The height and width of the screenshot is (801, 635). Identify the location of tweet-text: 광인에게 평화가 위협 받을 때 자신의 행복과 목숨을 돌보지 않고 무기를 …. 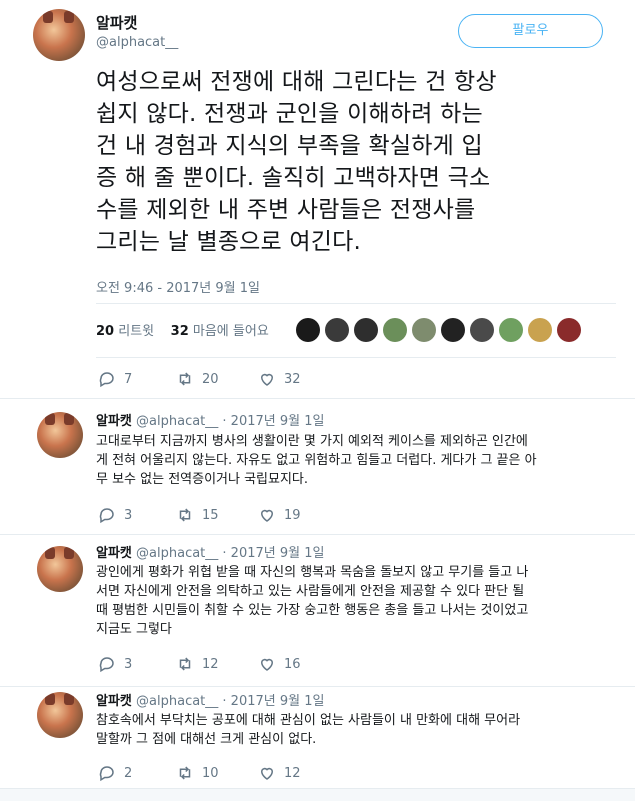
(312, 601).